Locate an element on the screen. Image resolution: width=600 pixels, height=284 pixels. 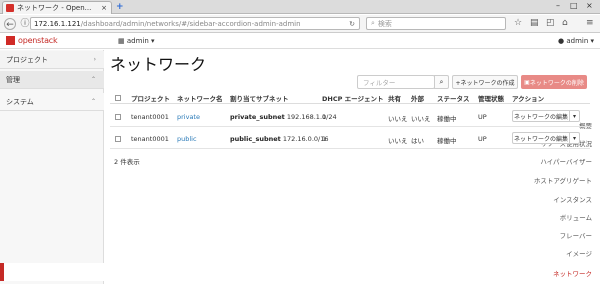
col-status: ステータス is located at coordinates (453, 98).